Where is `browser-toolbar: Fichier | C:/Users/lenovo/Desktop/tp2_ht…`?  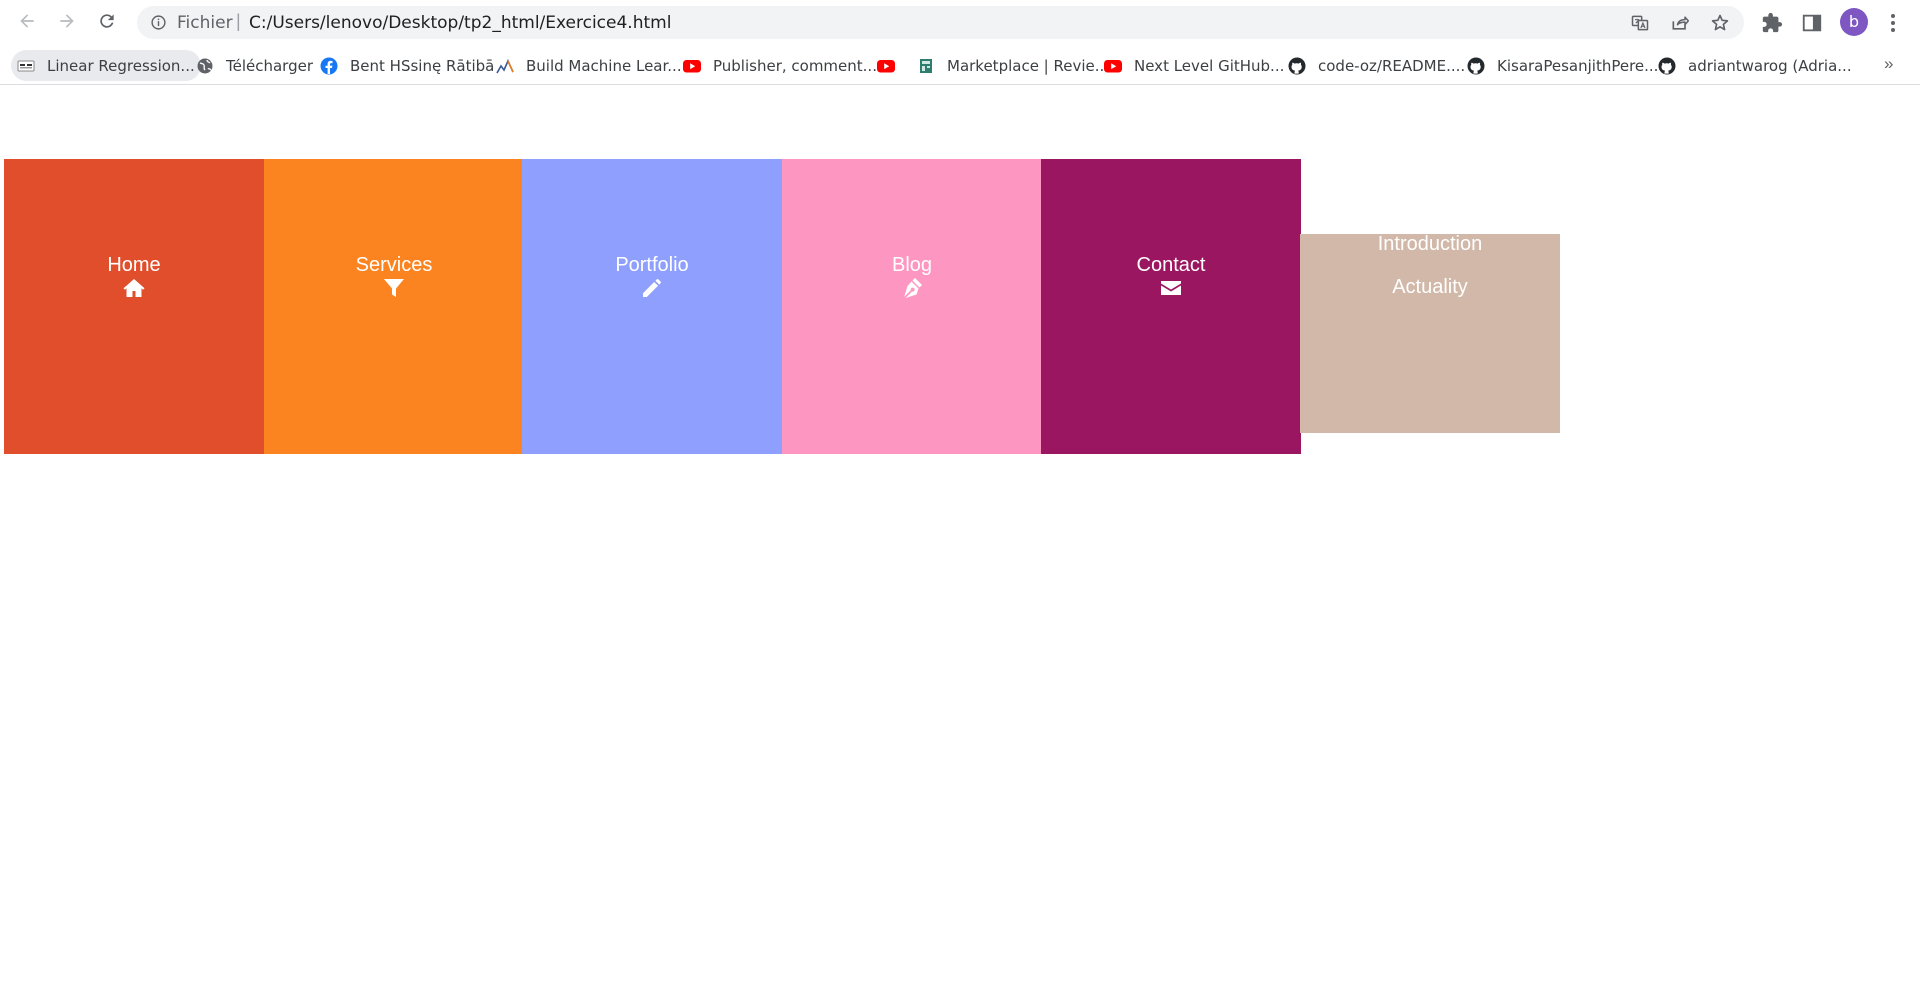 browser-toolbar: Fichier | C:/Users/lenovo/Desktop/tp2_ht… is located at coordinates (960, 23).